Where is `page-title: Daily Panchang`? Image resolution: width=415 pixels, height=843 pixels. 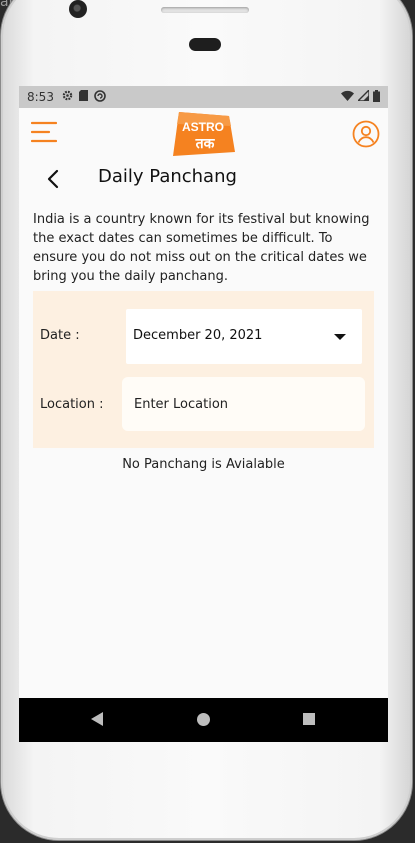 page-title: Daily Panchang is located at coordinates (167, 176).